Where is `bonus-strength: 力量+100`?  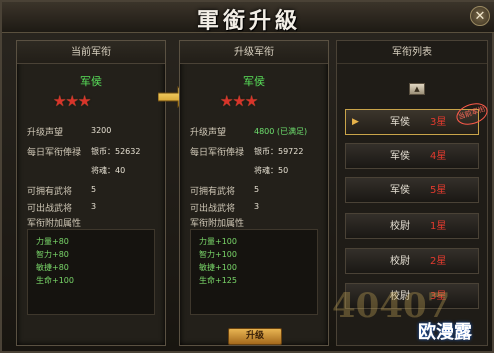
bonus-strength: 力量+100 is located at coordinates (218, 241).